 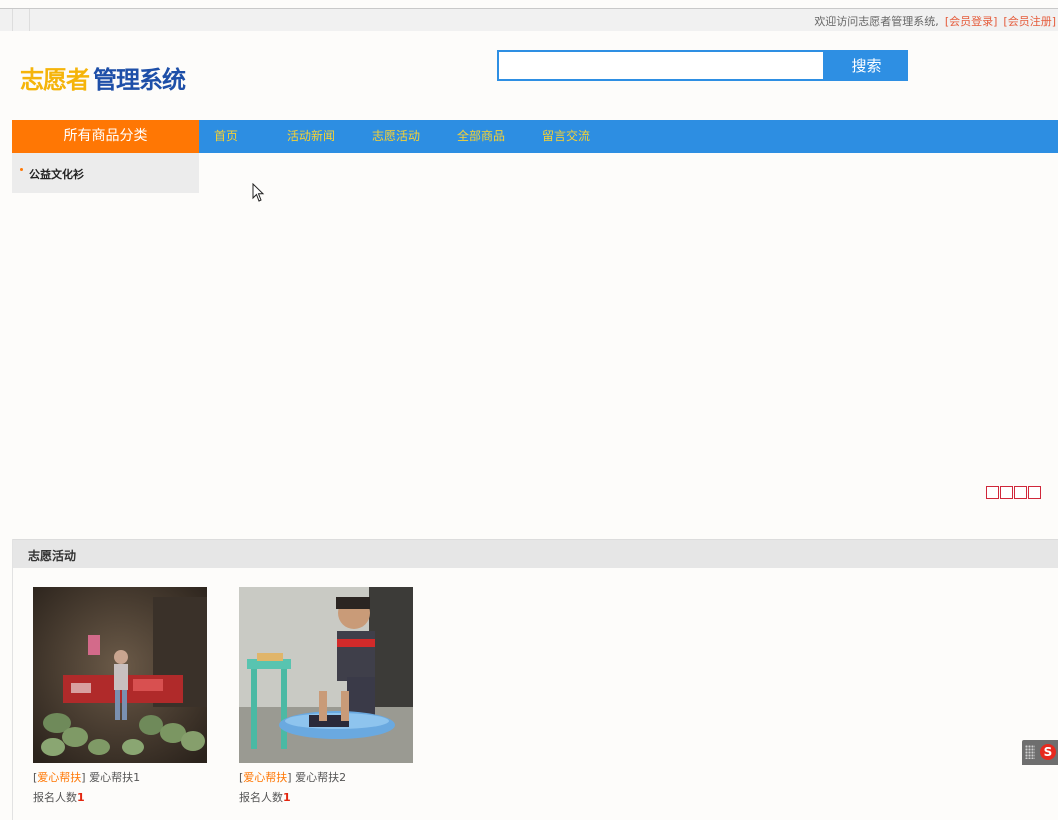 I want to click on slider-pager, so click(x=1014, y=495).